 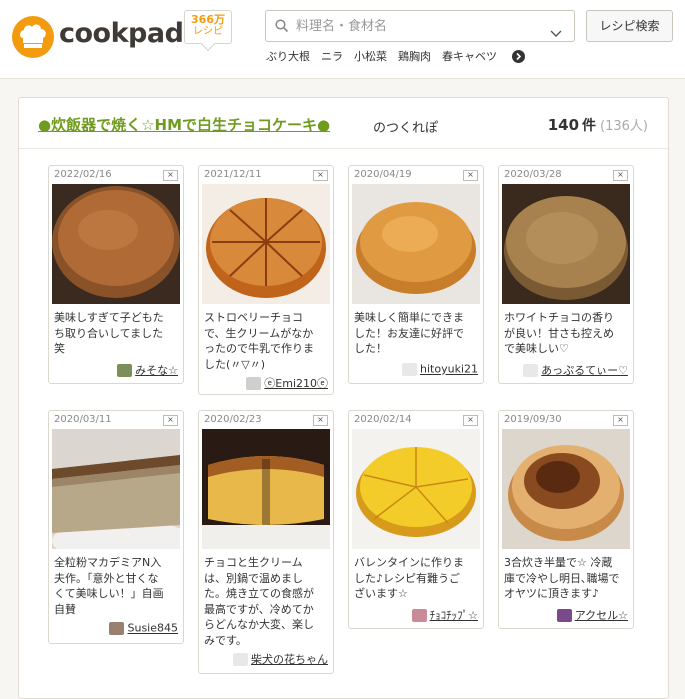 I want to click on desc-line: が良い！甘さも控えめ, so click(x=559, y=333).